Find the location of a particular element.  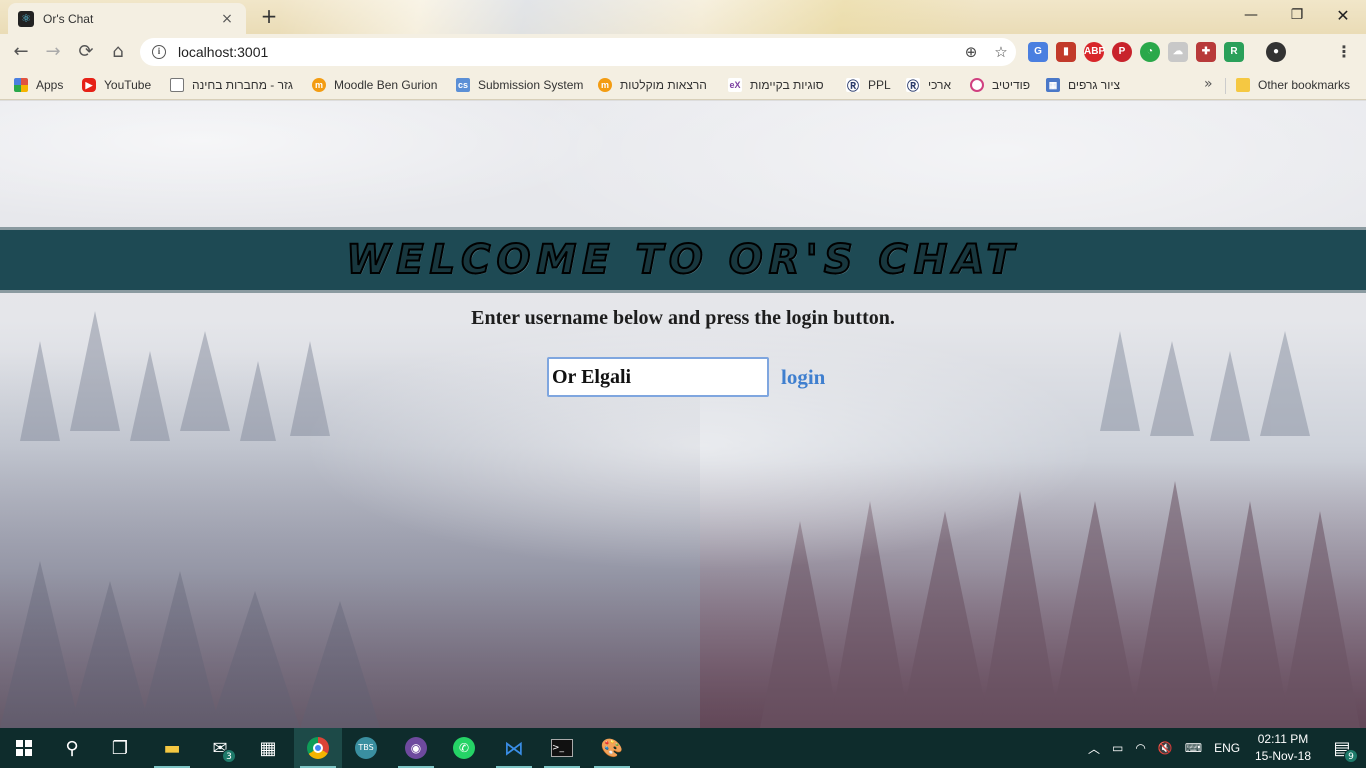

tab-ors-chat: ⚛ Or's Chat × is located at coordinates (127, 18).